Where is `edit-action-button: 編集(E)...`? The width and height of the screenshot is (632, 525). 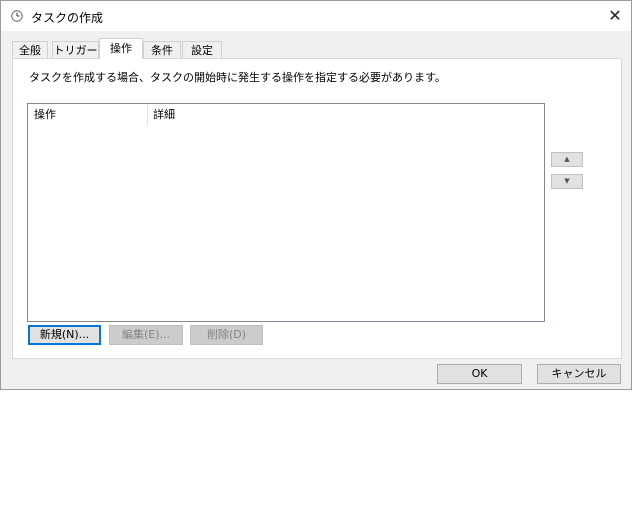
edit-action-button: 編集(E)... is located at coordinates (146, 335).